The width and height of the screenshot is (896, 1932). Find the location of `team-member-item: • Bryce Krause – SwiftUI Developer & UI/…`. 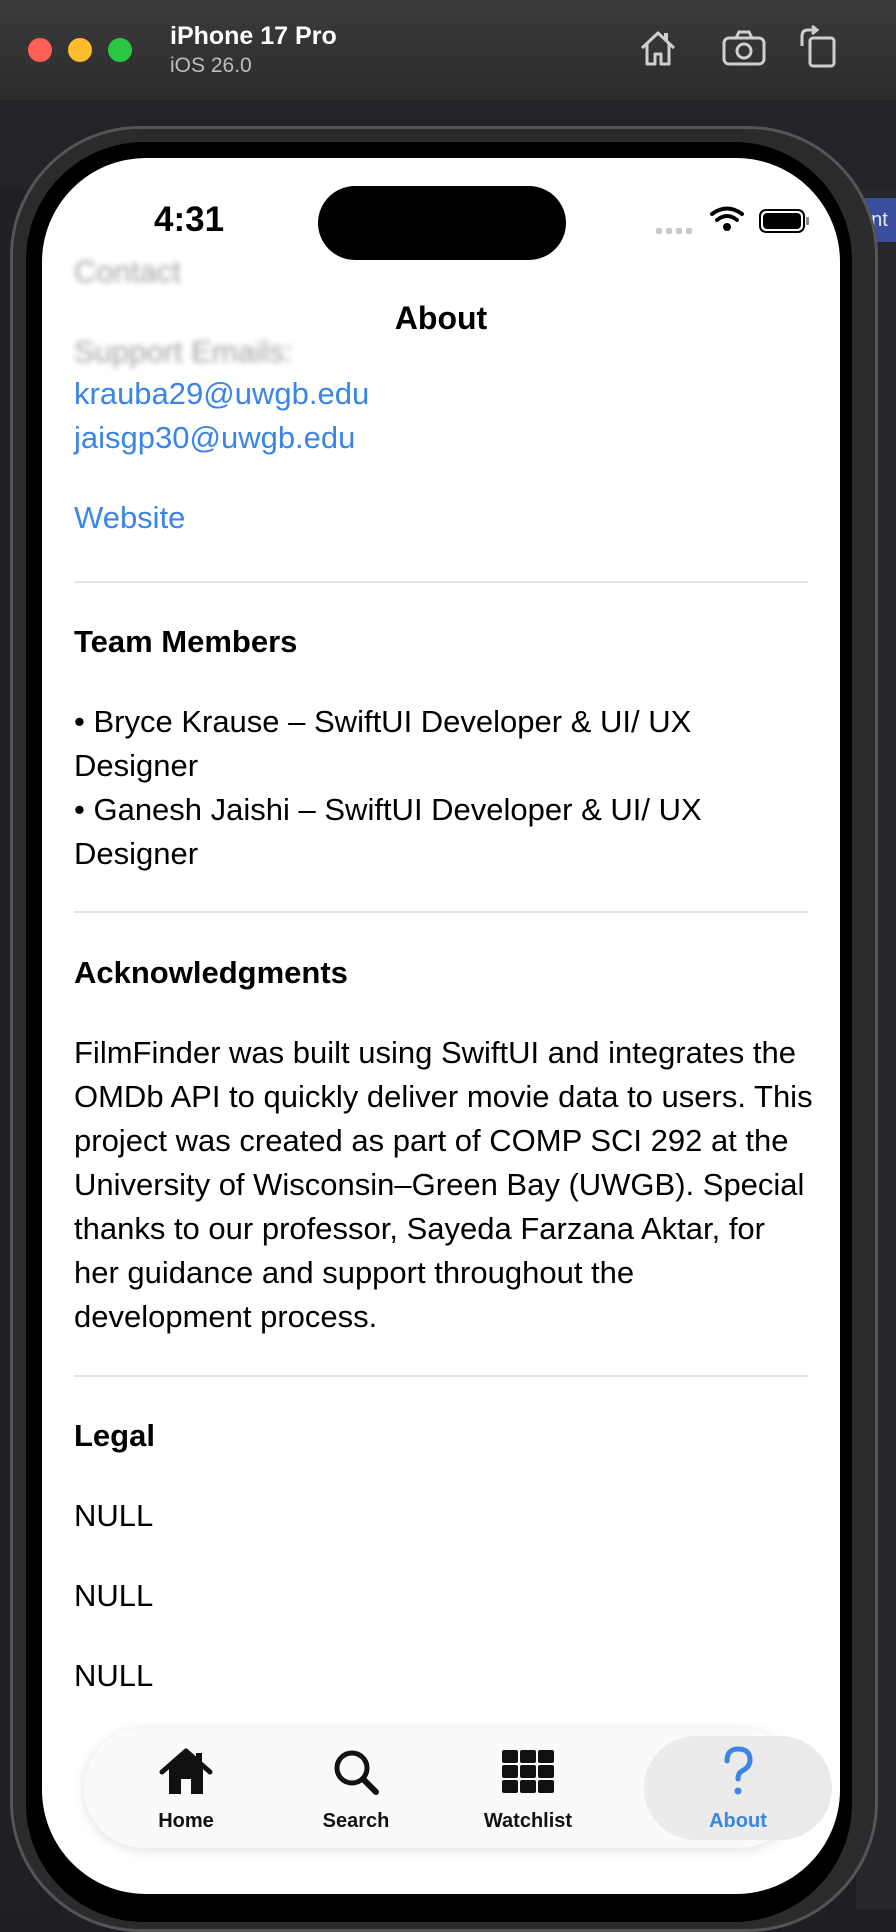

team-member-item: • Bryce Krause – SwiftUI Developer & UI/… is located at coordinates (383, 743).